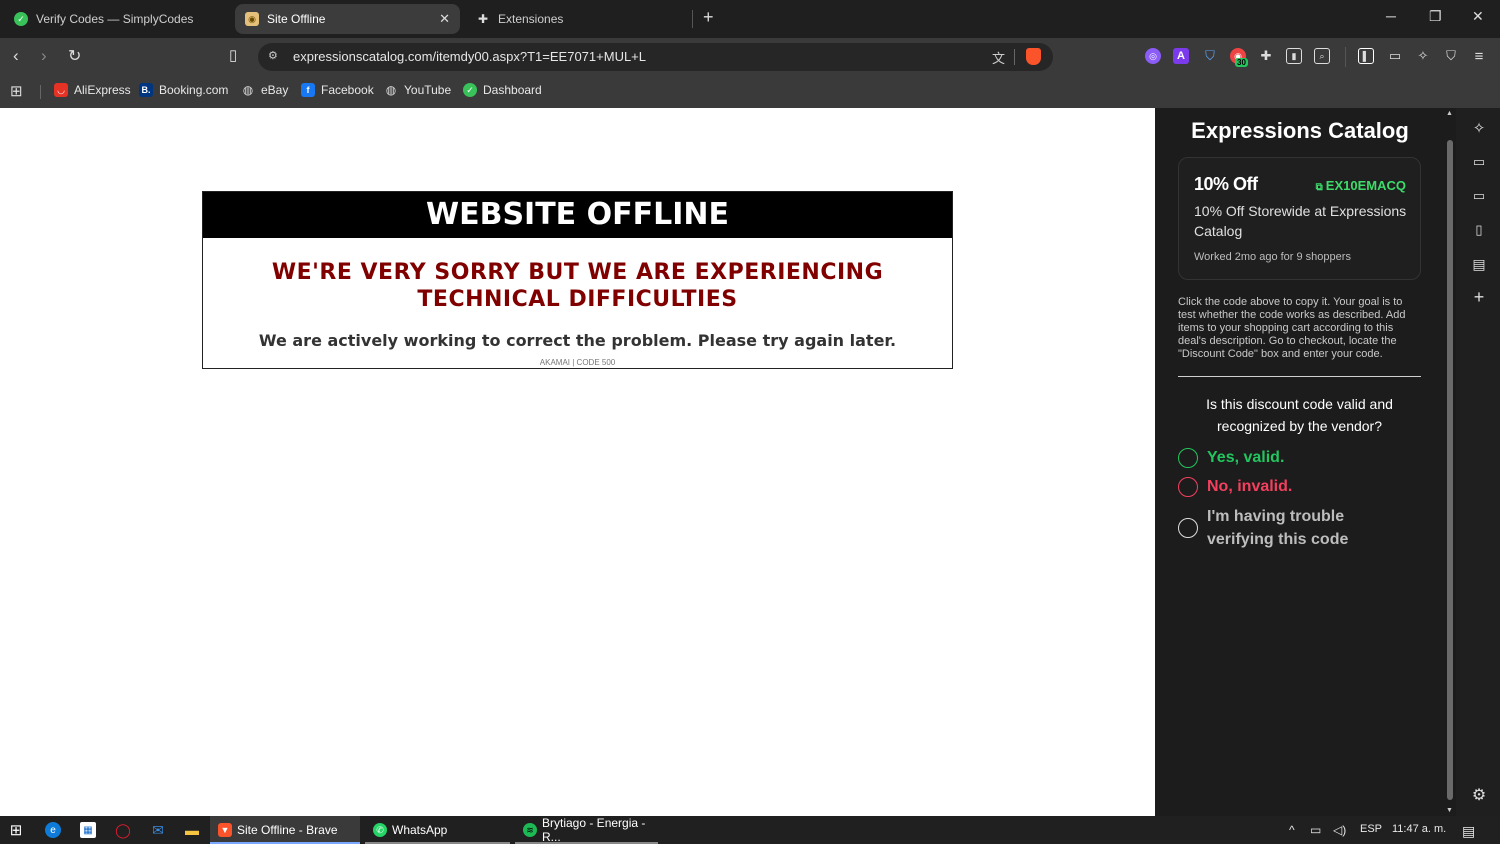 Image resolution: width=1500 pixels, height=844 pixels. I want to click on vpn-shield-icon: ⛉, so click(1451, 56).